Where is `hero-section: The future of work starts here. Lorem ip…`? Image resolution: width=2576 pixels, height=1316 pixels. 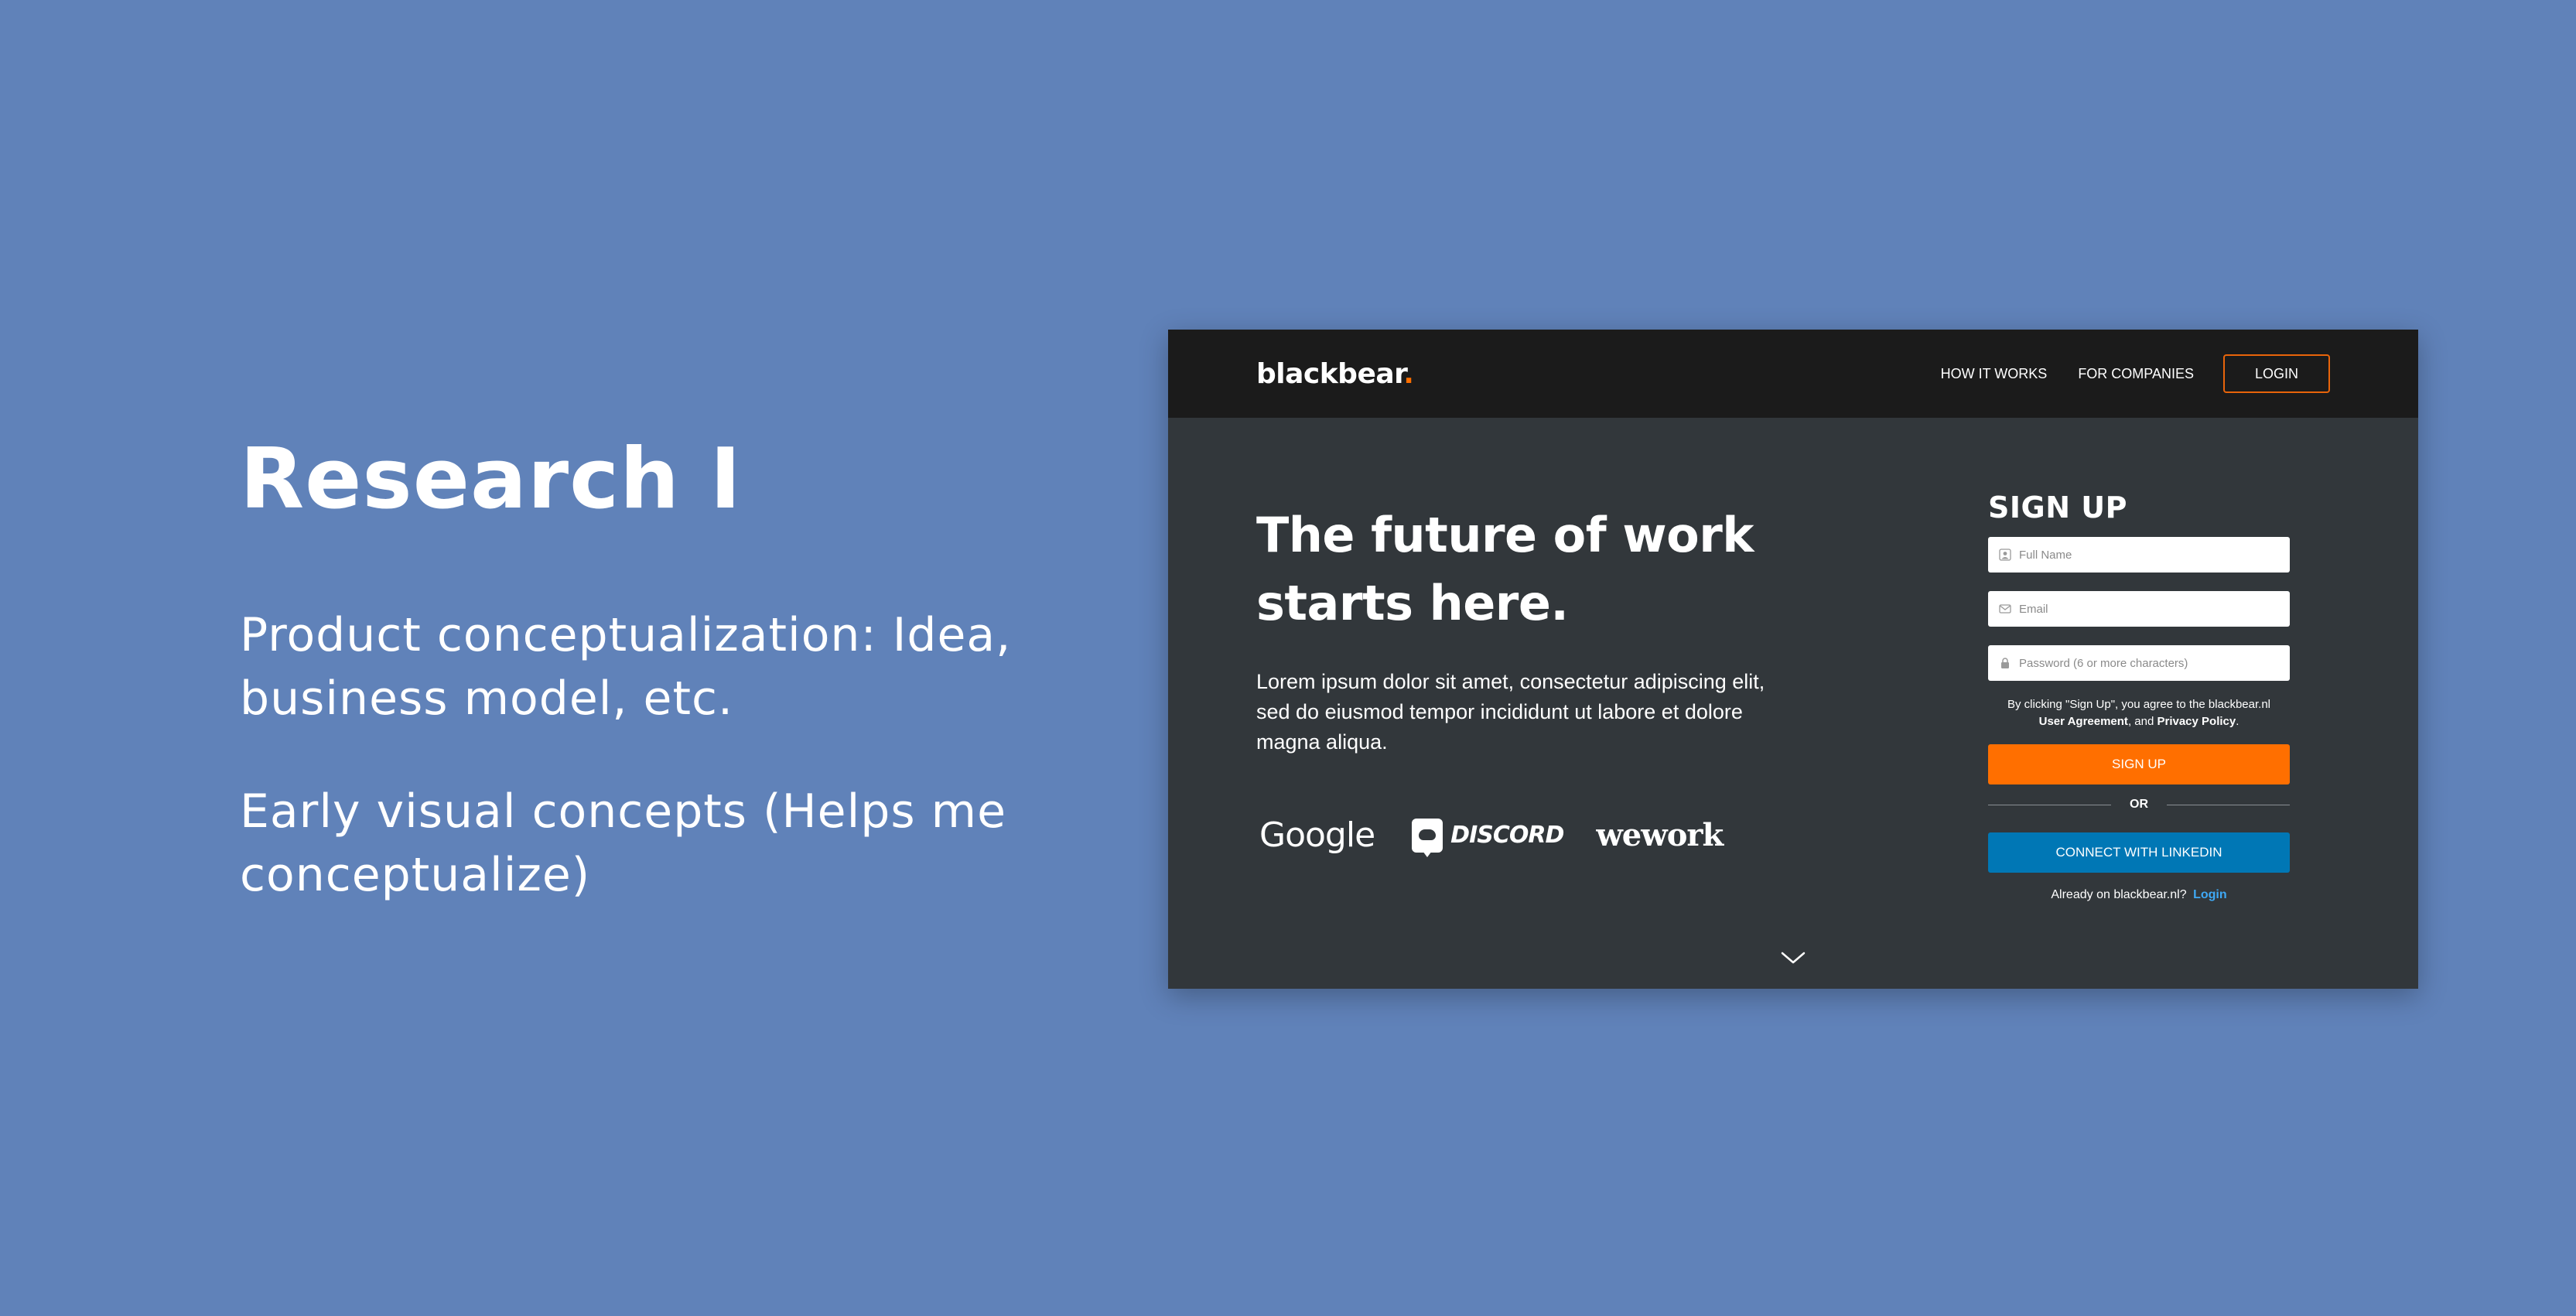
hero-section: The future of work starts here. Lorem ip… is located at coordinates (1519, 629).